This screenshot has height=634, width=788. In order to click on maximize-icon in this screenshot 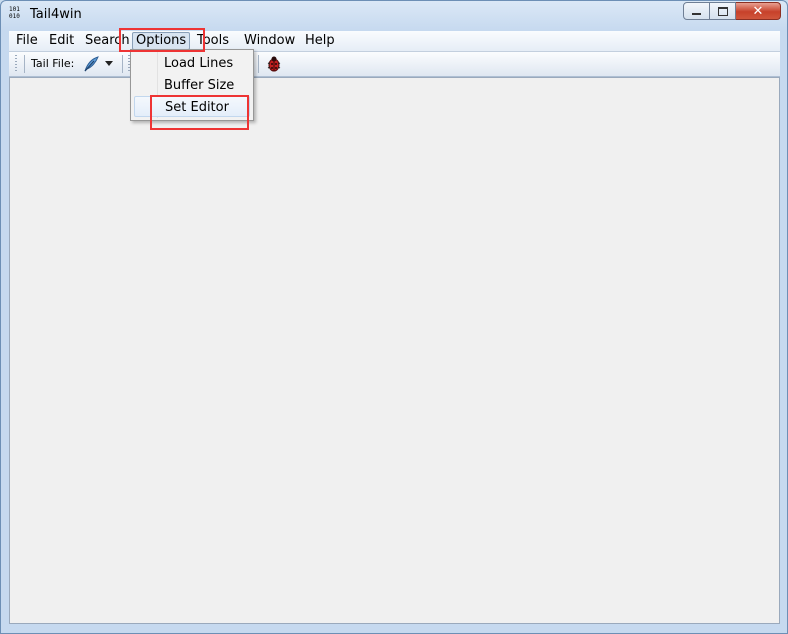, I will do `click(722, 11)`.